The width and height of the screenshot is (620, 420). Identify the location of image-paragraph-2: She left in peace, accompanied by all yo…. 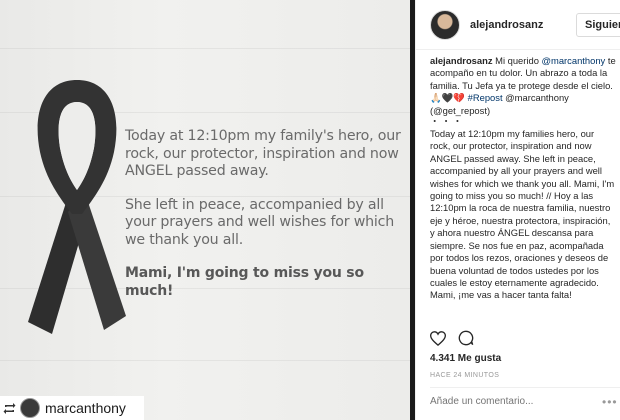
(260, 222).